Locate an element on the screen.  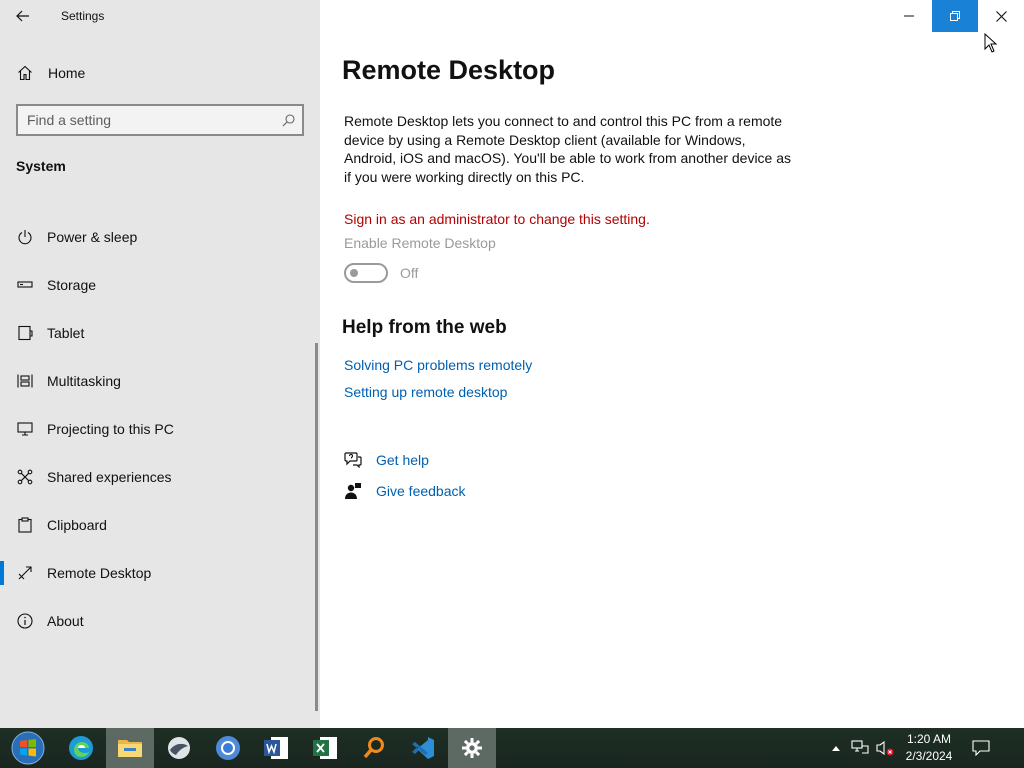
taskbar: 1:20 AM 2/3/2024 is located at coordinates (512, 748).